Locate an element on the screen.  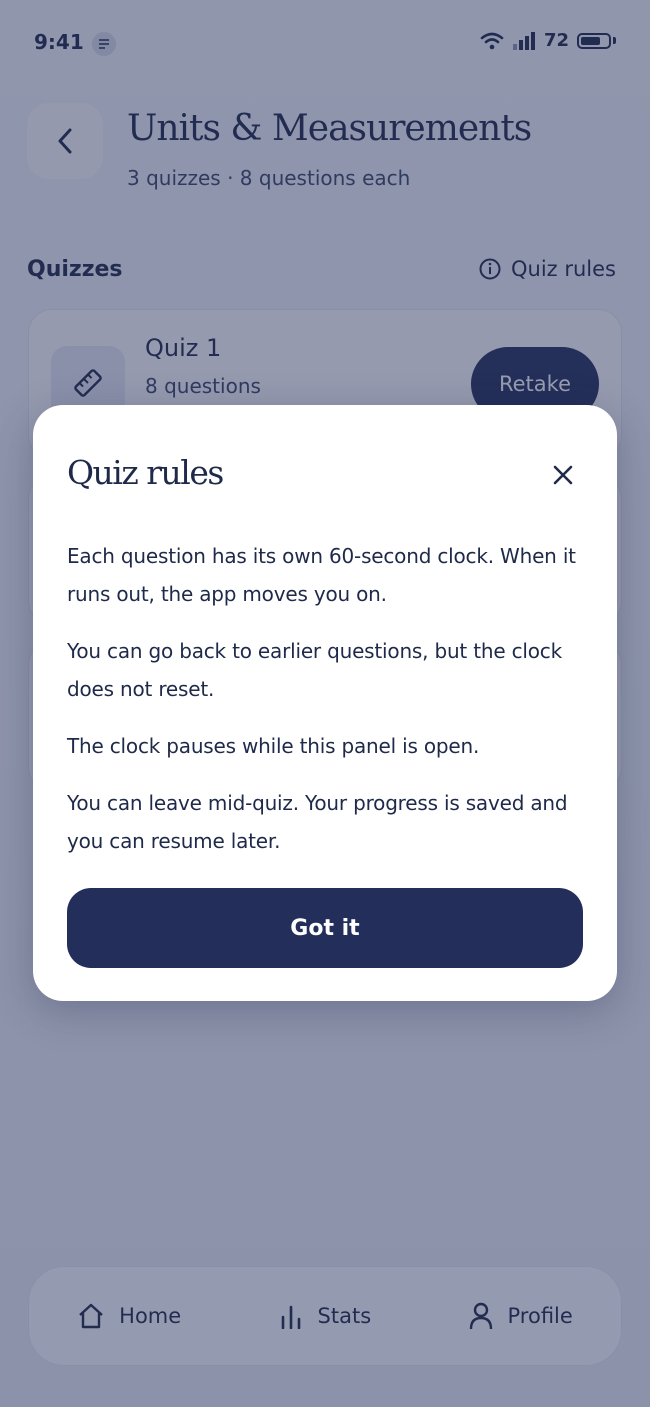
got-it-button: Got it is located at coordinates (325, 928).